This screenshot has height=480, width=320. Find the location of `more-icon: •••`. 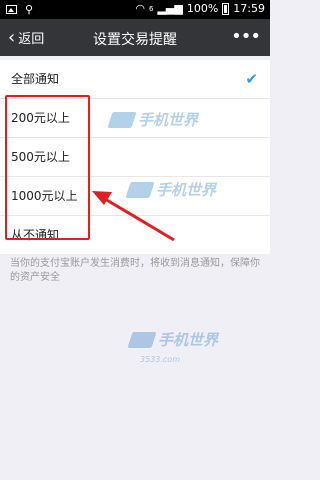

more-icon: ••• is located at coordinates (246, 36).